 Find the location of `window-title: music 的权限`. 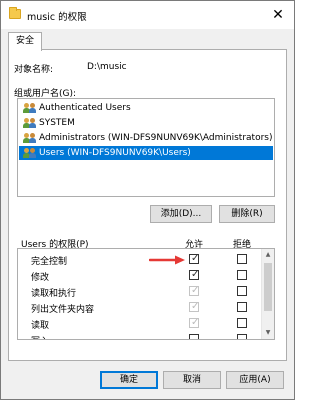

window-title: music 的权限 is located at coordinates (57, 17).